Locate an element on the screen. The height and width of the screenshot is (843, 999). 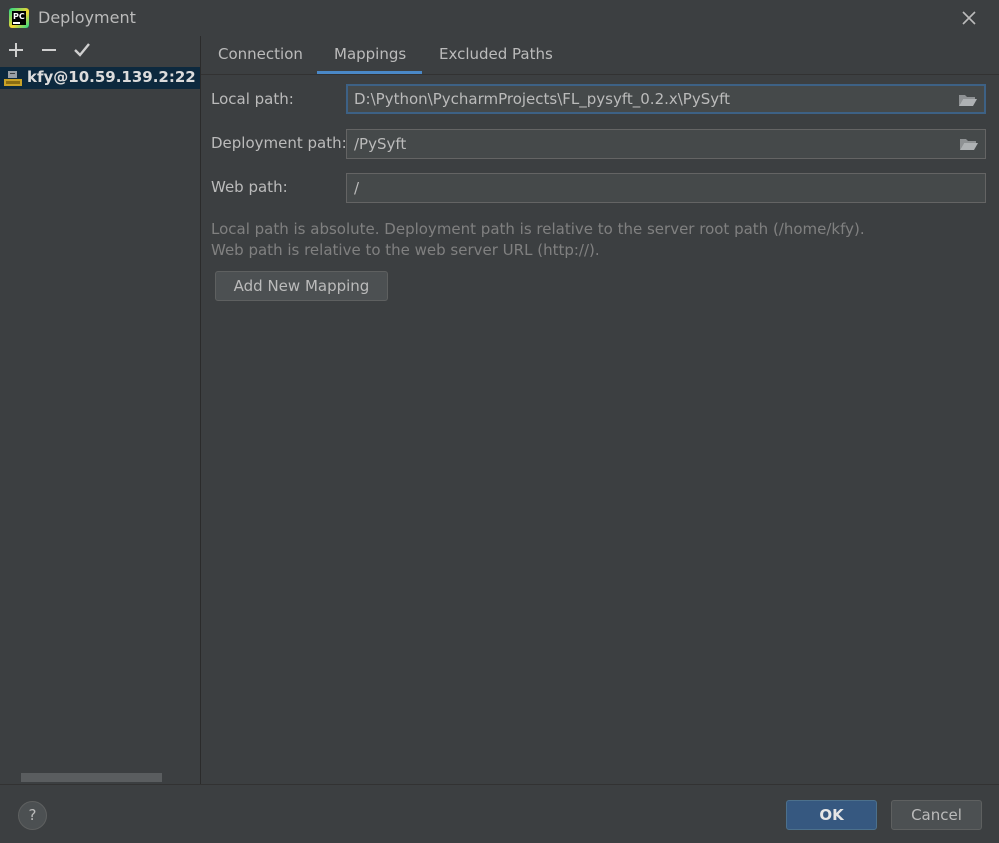
server-item: kfy@10.59.139.2:22 pas is located at coordinates (100, 78).